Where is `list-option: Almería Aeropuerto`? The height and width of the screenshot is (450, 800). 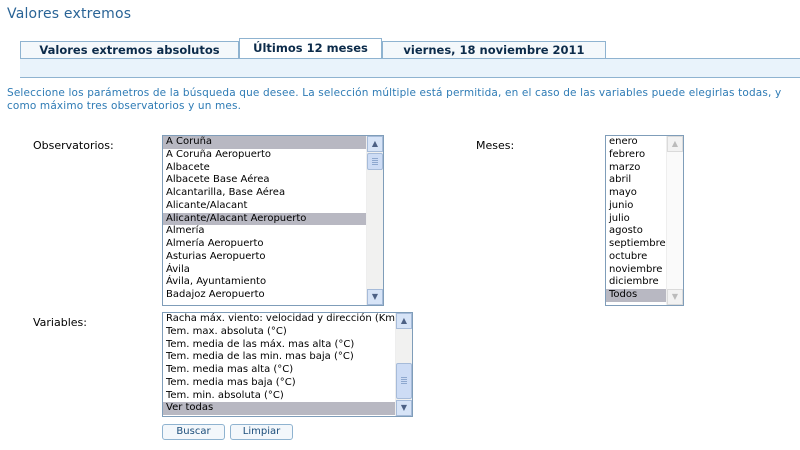
list-option: Almería Aeropuerto is located at coordinates (264, 244).